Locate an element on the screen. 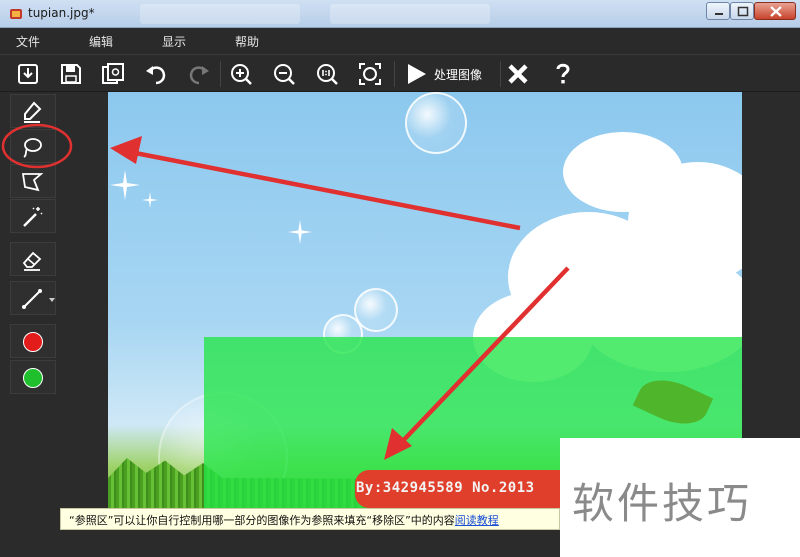  green-color-swatch is located at coordinates (33, 377).